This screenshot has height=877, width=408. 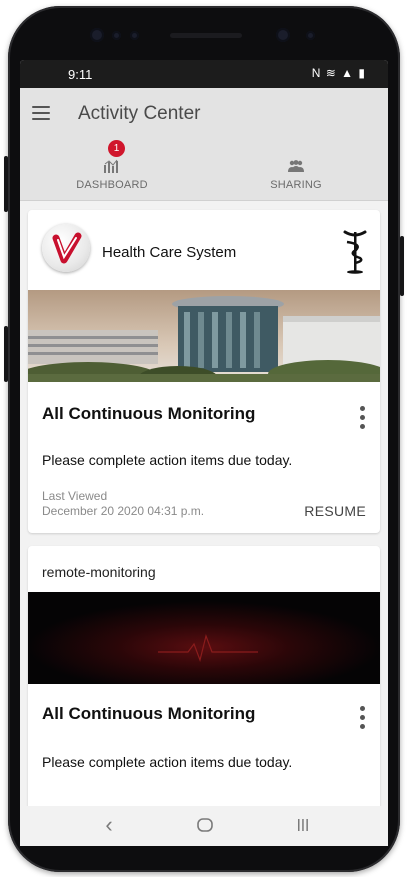 I want to click on power-button, so click(x=402, y=266).